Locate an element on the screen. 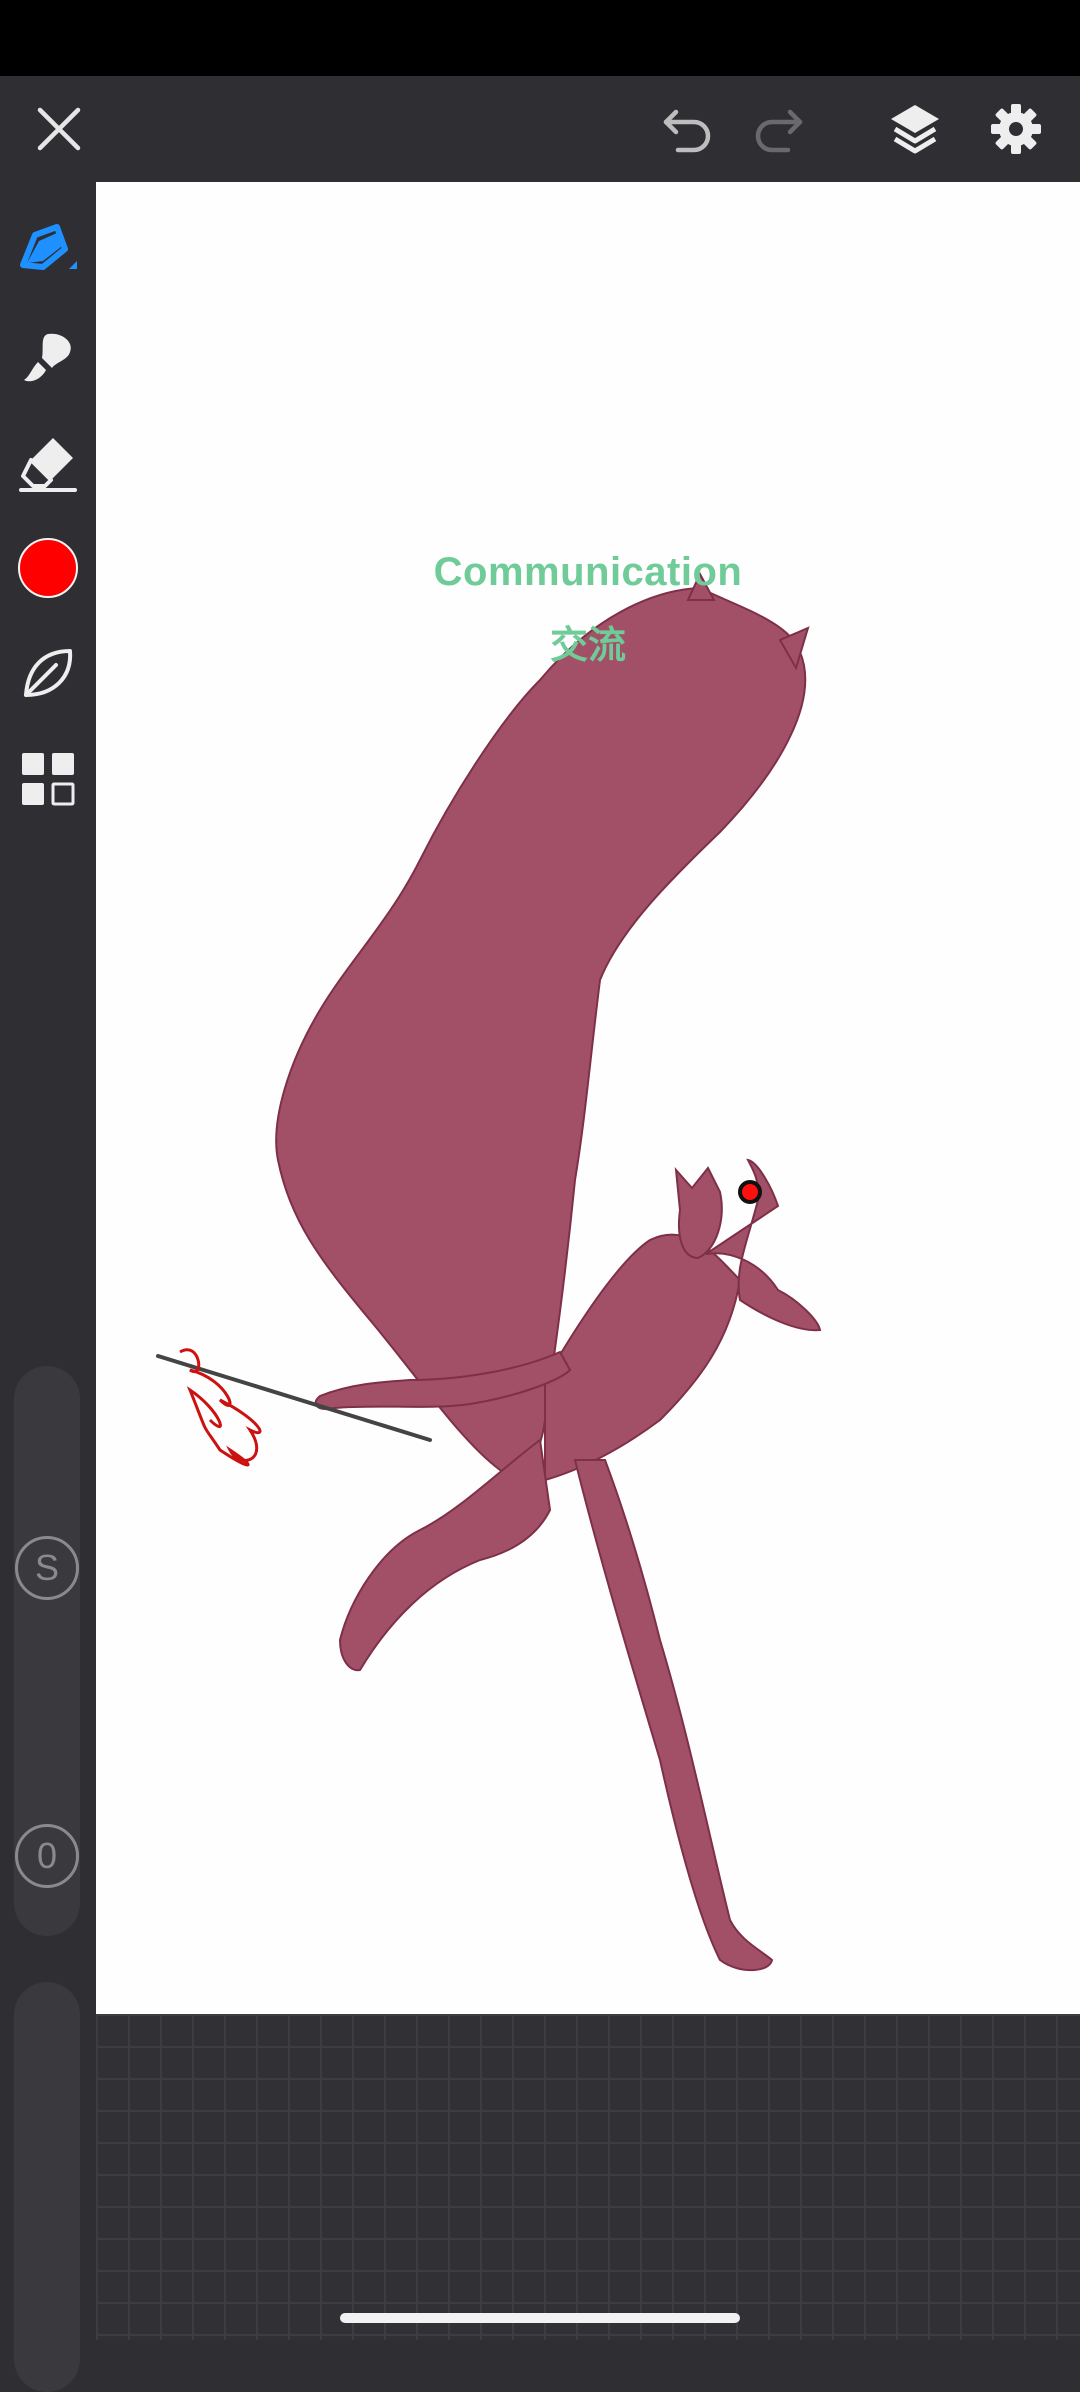 The height and width of the screenshot is (2392, 1080). smudge-icon is located at coordinates (47, 357).